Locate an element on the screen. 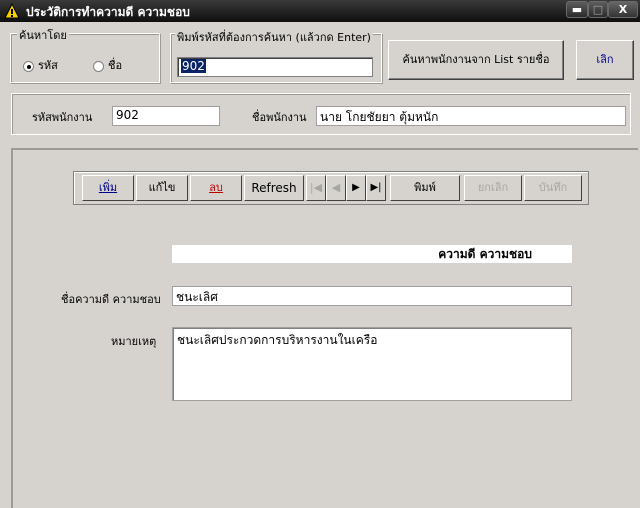 The image size is (640, 508). minimize-button: ▬ is located at coordinates (577, 9).